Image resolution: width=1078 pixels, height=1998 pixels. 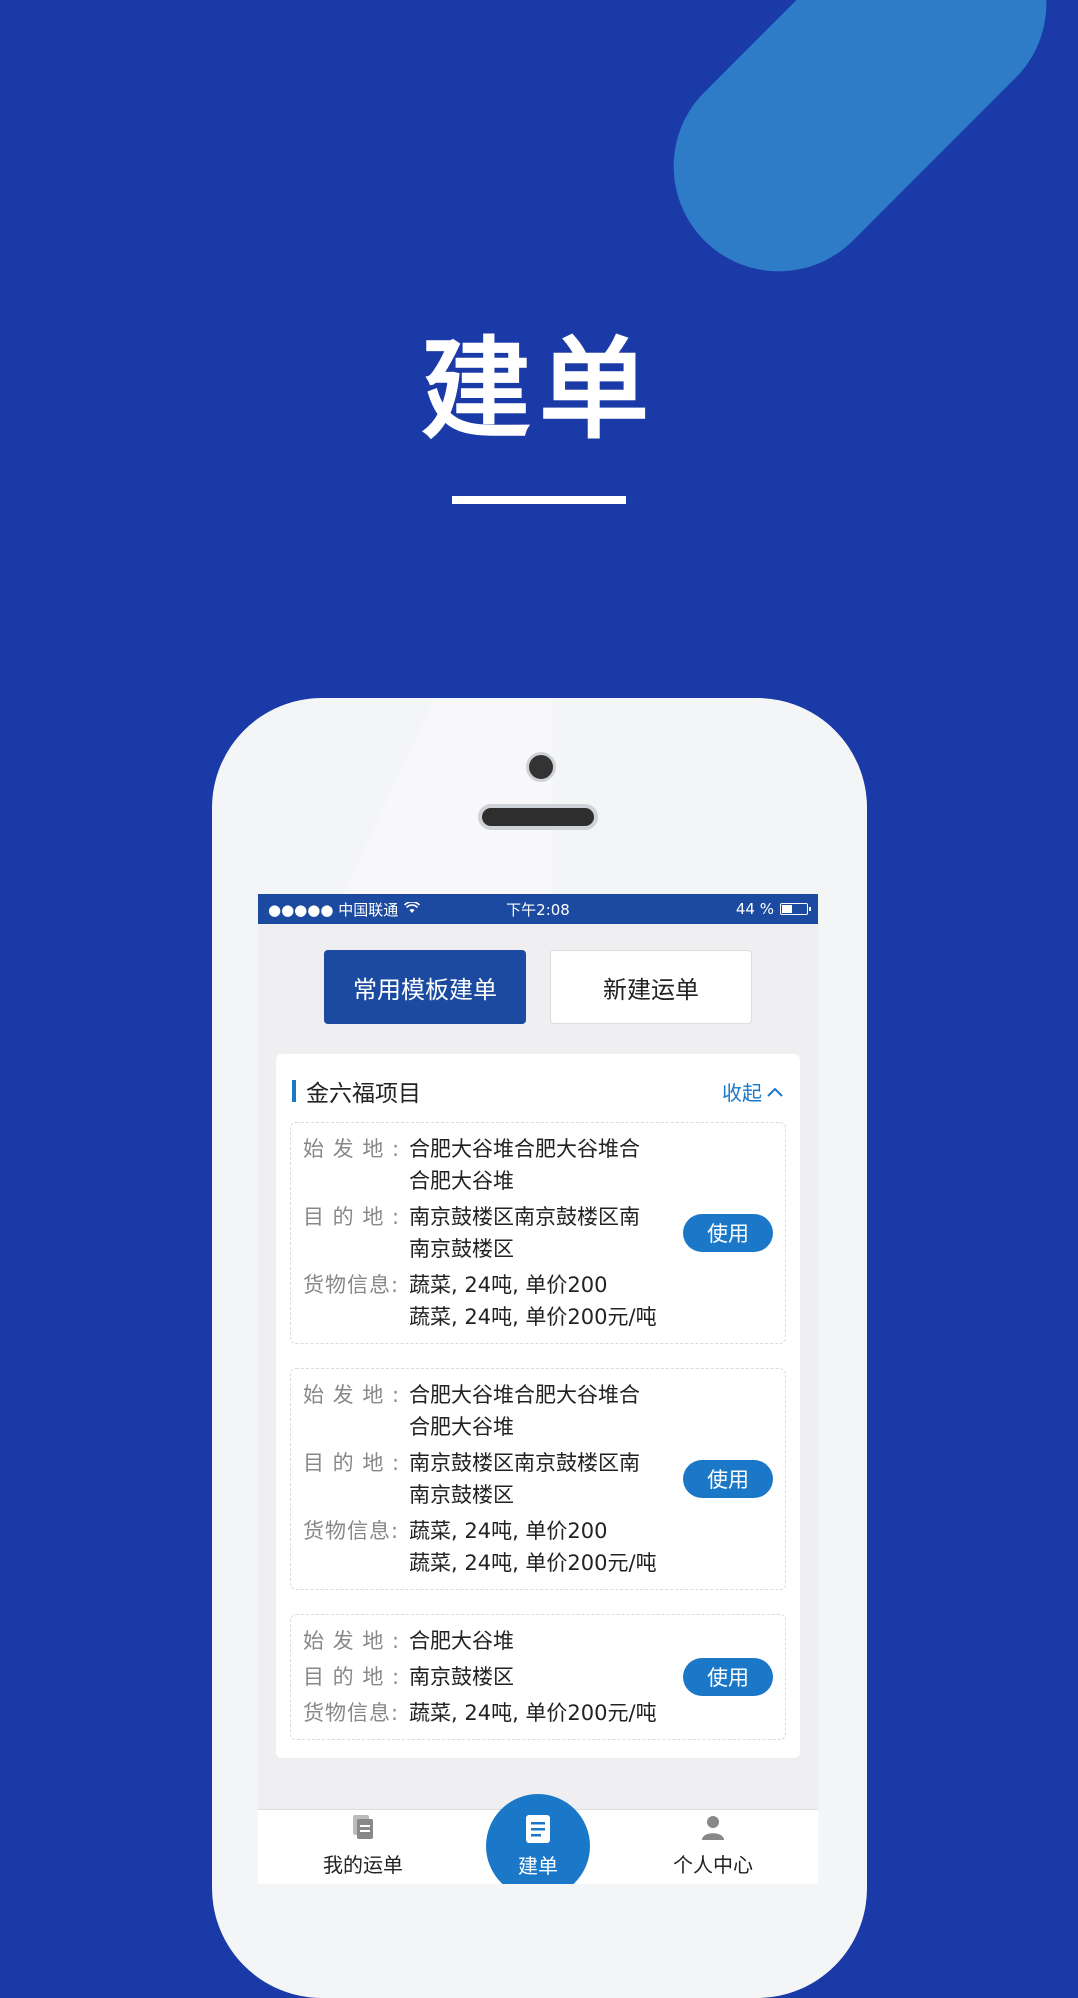 I want to click on tab-profile: 个人中心, so click(x=713, y=1845).